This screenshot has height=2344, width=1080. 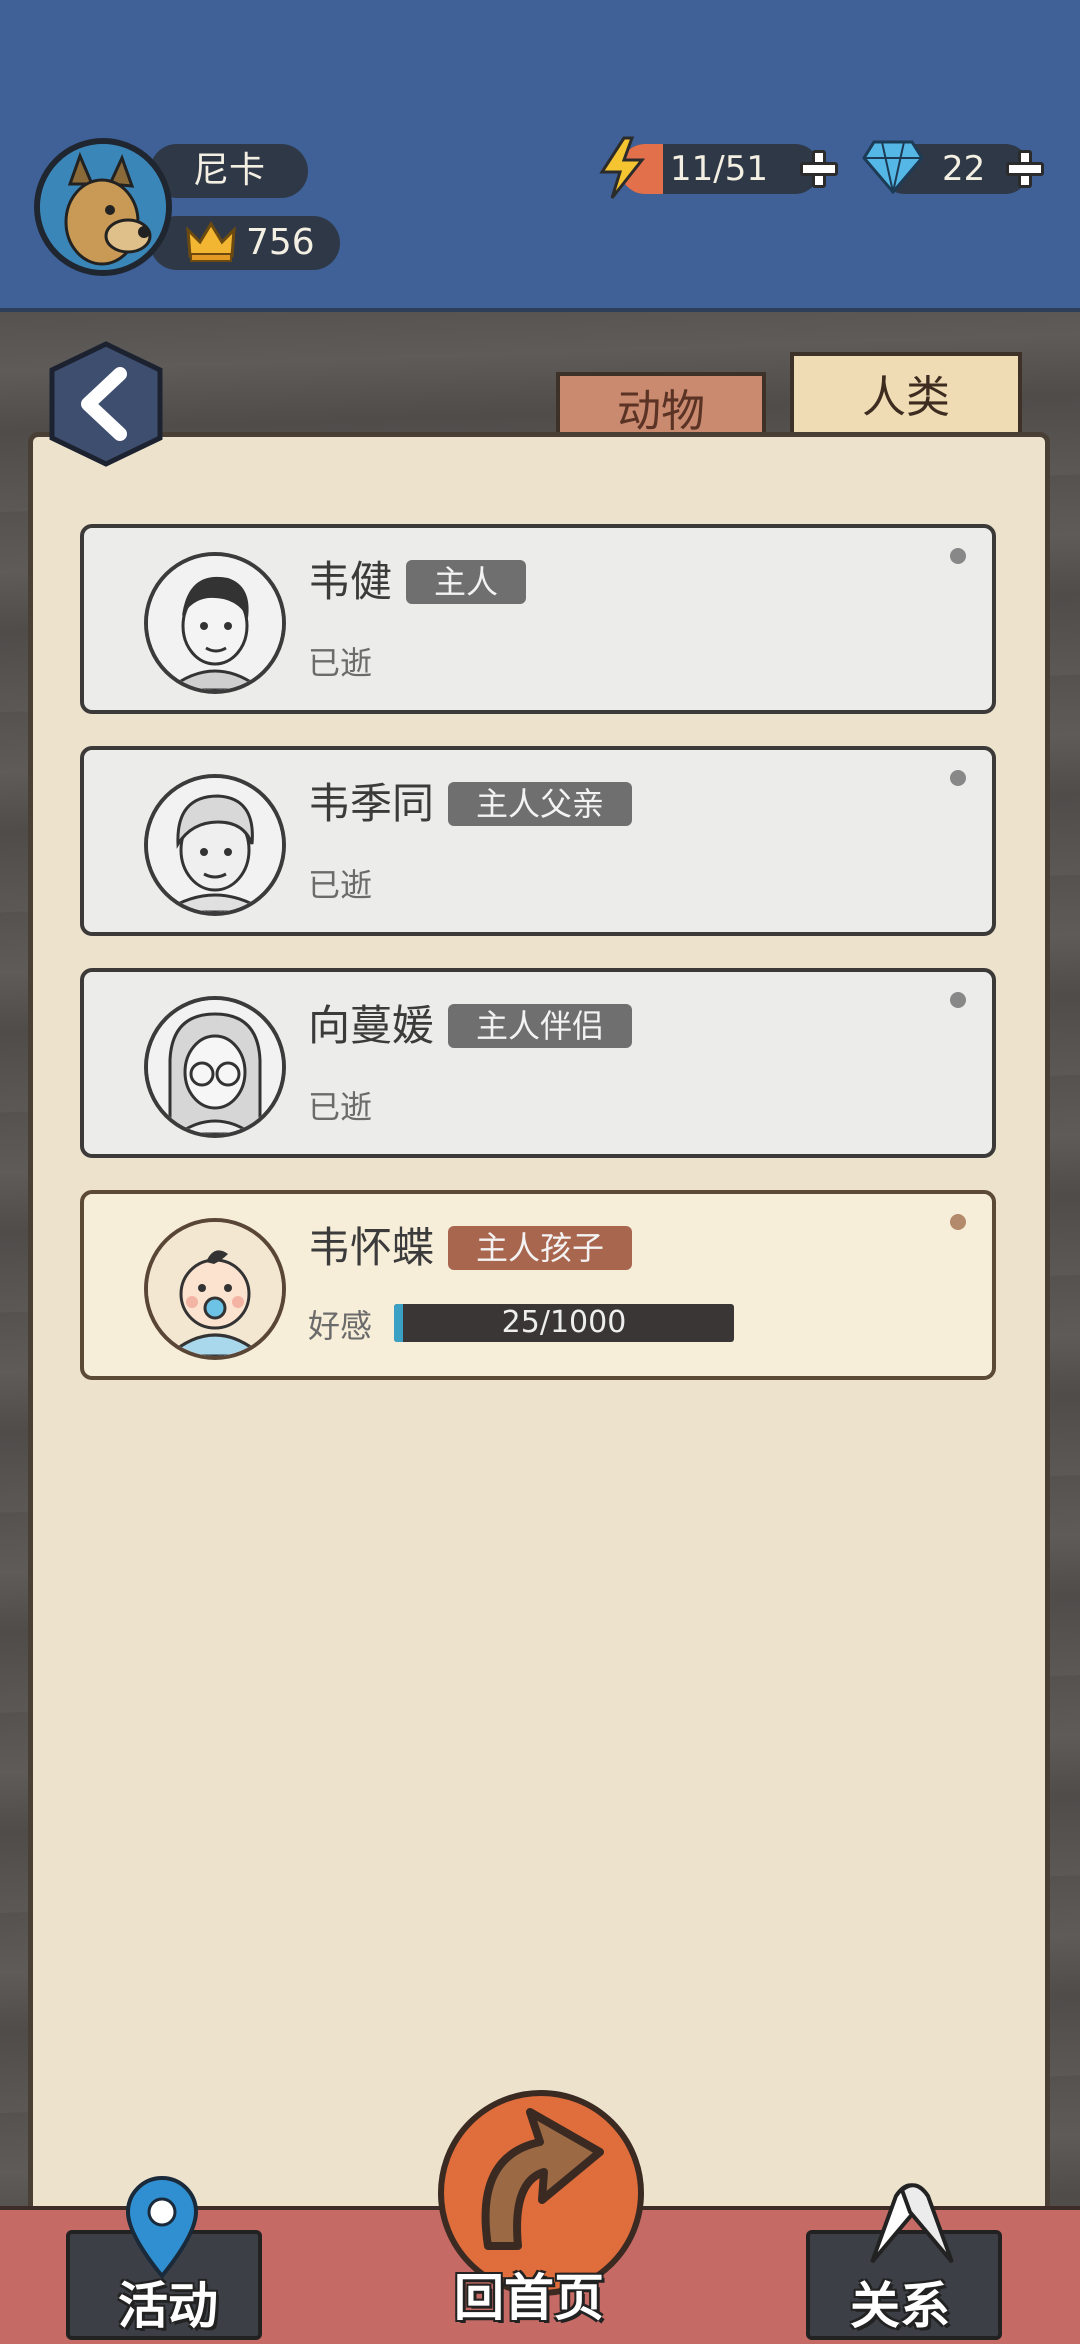 I want to click on nav-relations: 关系, so click(x=911, y=2256).